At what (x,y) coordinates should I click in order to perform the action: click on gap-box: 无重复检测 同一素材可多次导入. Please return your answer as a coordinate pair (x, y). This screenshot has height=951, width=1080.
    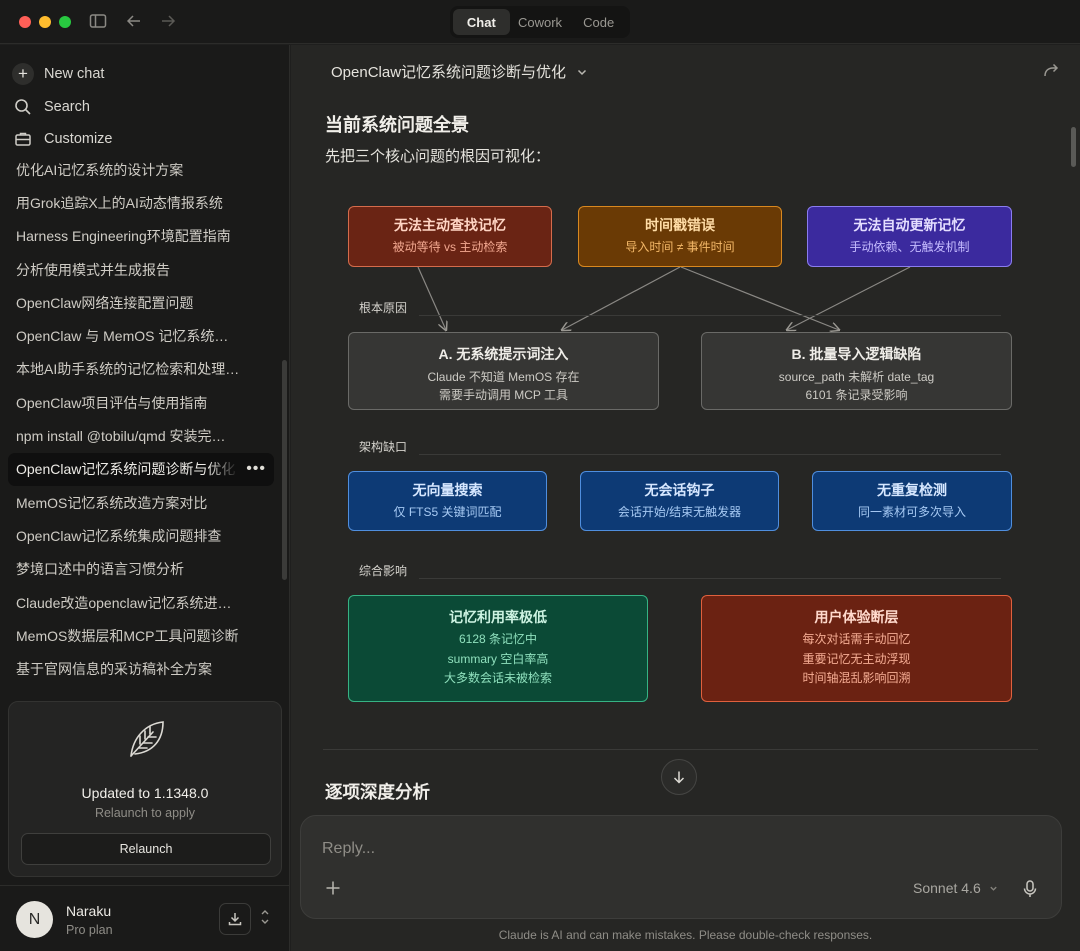
    Looking at the image, I should click on (912, 501).